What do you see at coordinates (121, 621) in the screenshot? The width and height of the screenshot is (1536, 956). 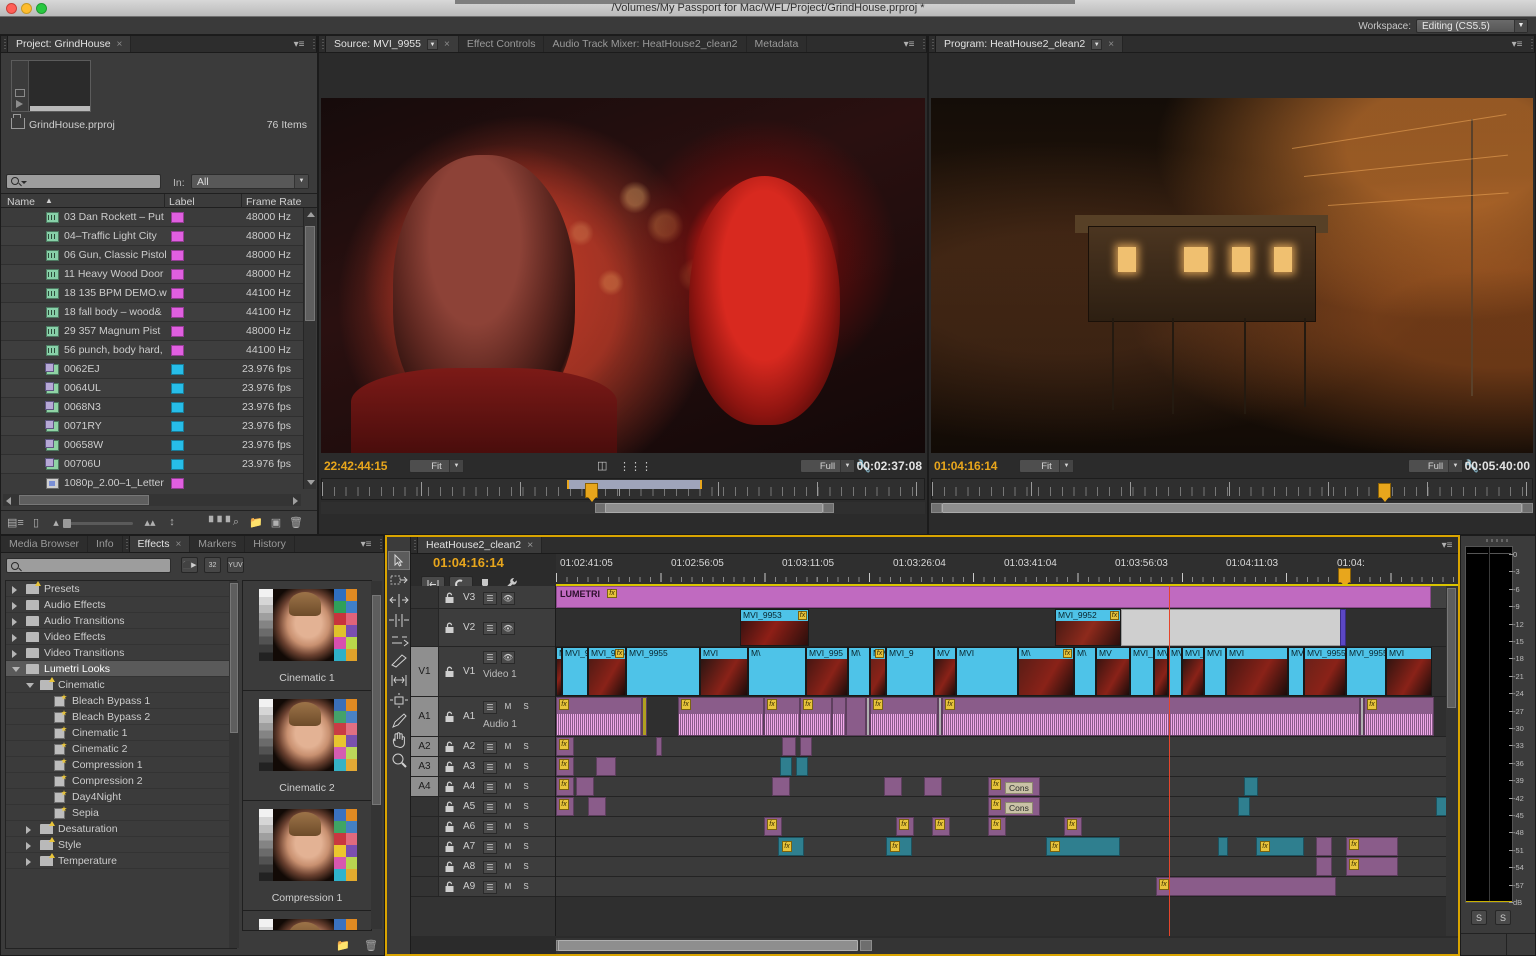 I see `effects-tree-item: Audio Transitions` at bounding box center [121, 621].